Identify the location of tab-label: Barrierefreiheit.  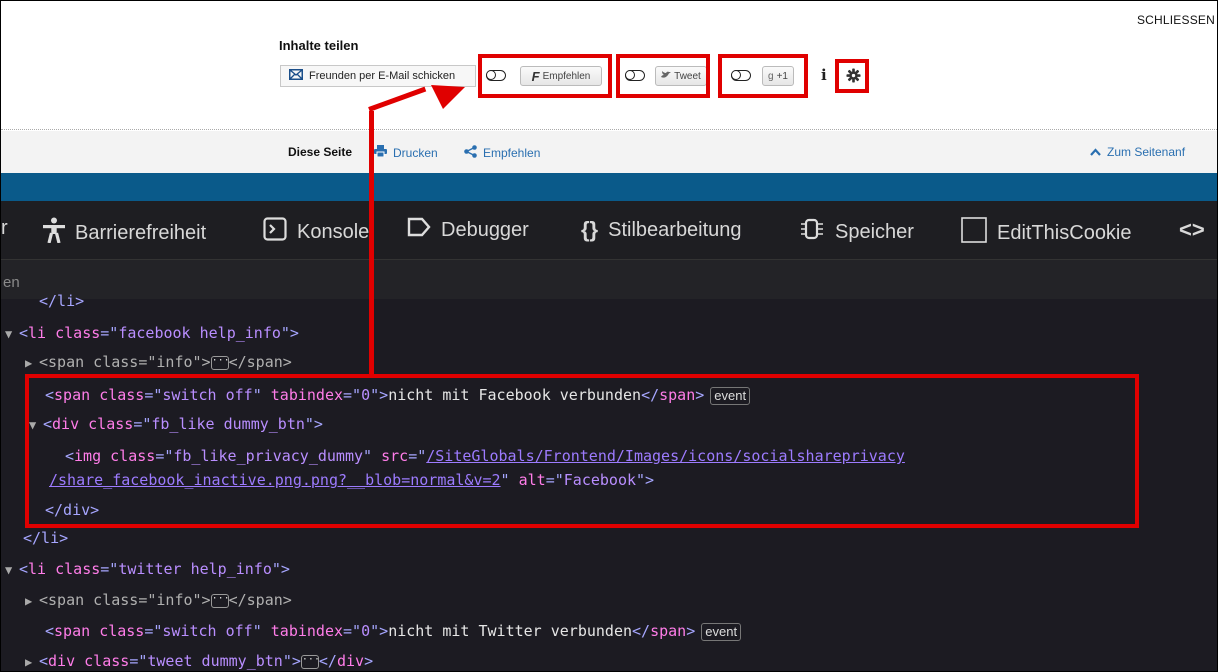
(141, 232).